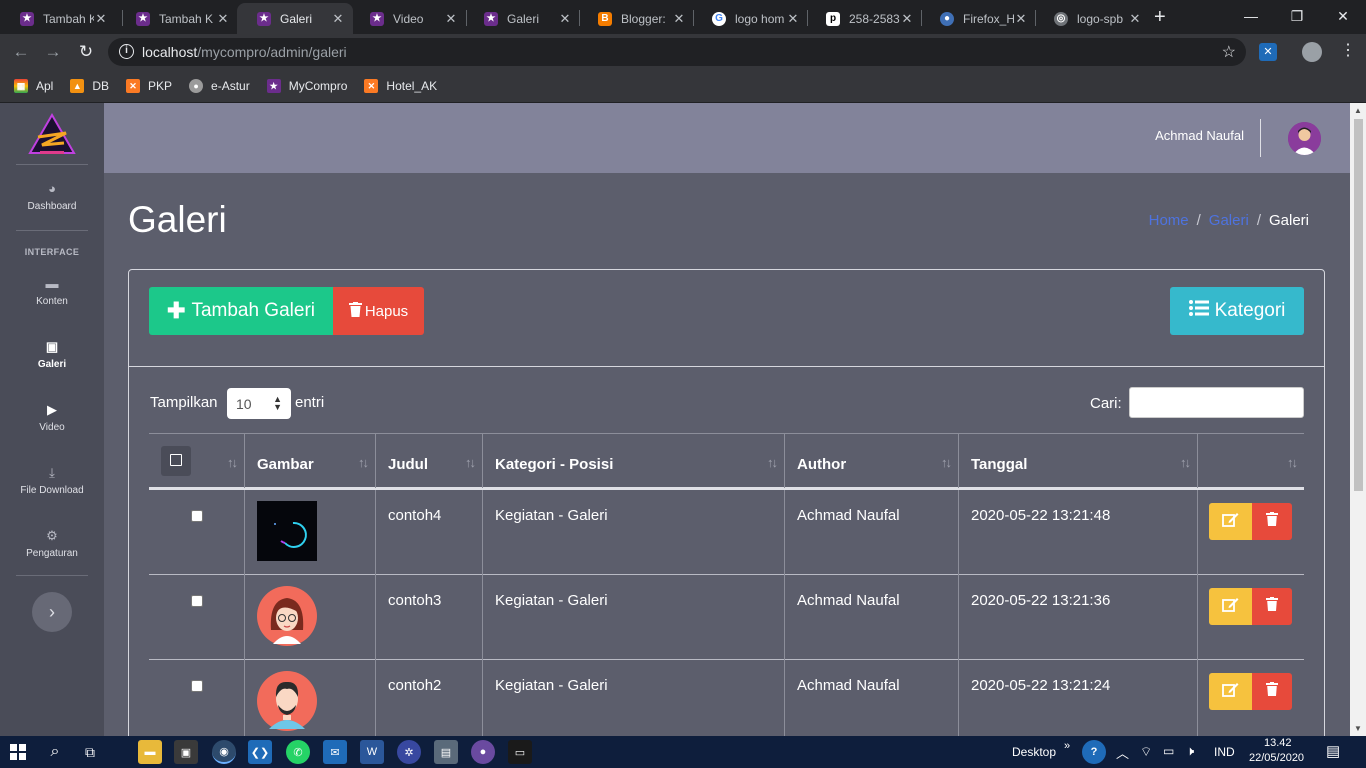  I want to click on show-hidden-icons: ︿, so click(1122, 752).